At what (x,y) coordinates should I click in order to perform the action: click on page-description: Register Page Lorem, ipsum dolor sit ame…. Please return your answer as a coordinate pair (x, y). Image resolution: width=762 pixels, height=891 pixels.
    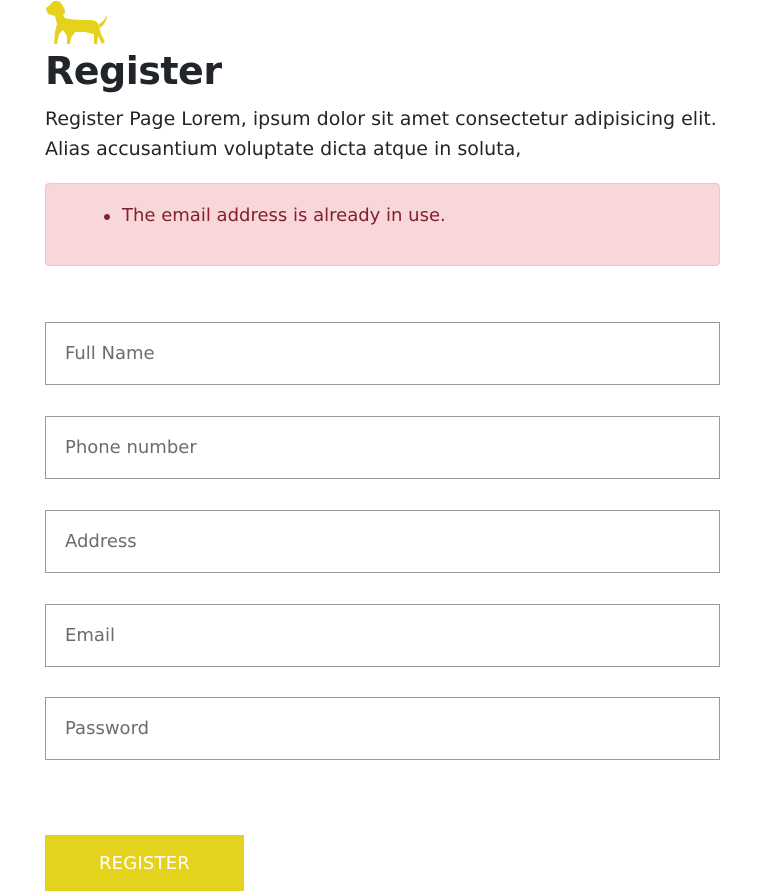
    Looking at the image, I should click on (381, 134).